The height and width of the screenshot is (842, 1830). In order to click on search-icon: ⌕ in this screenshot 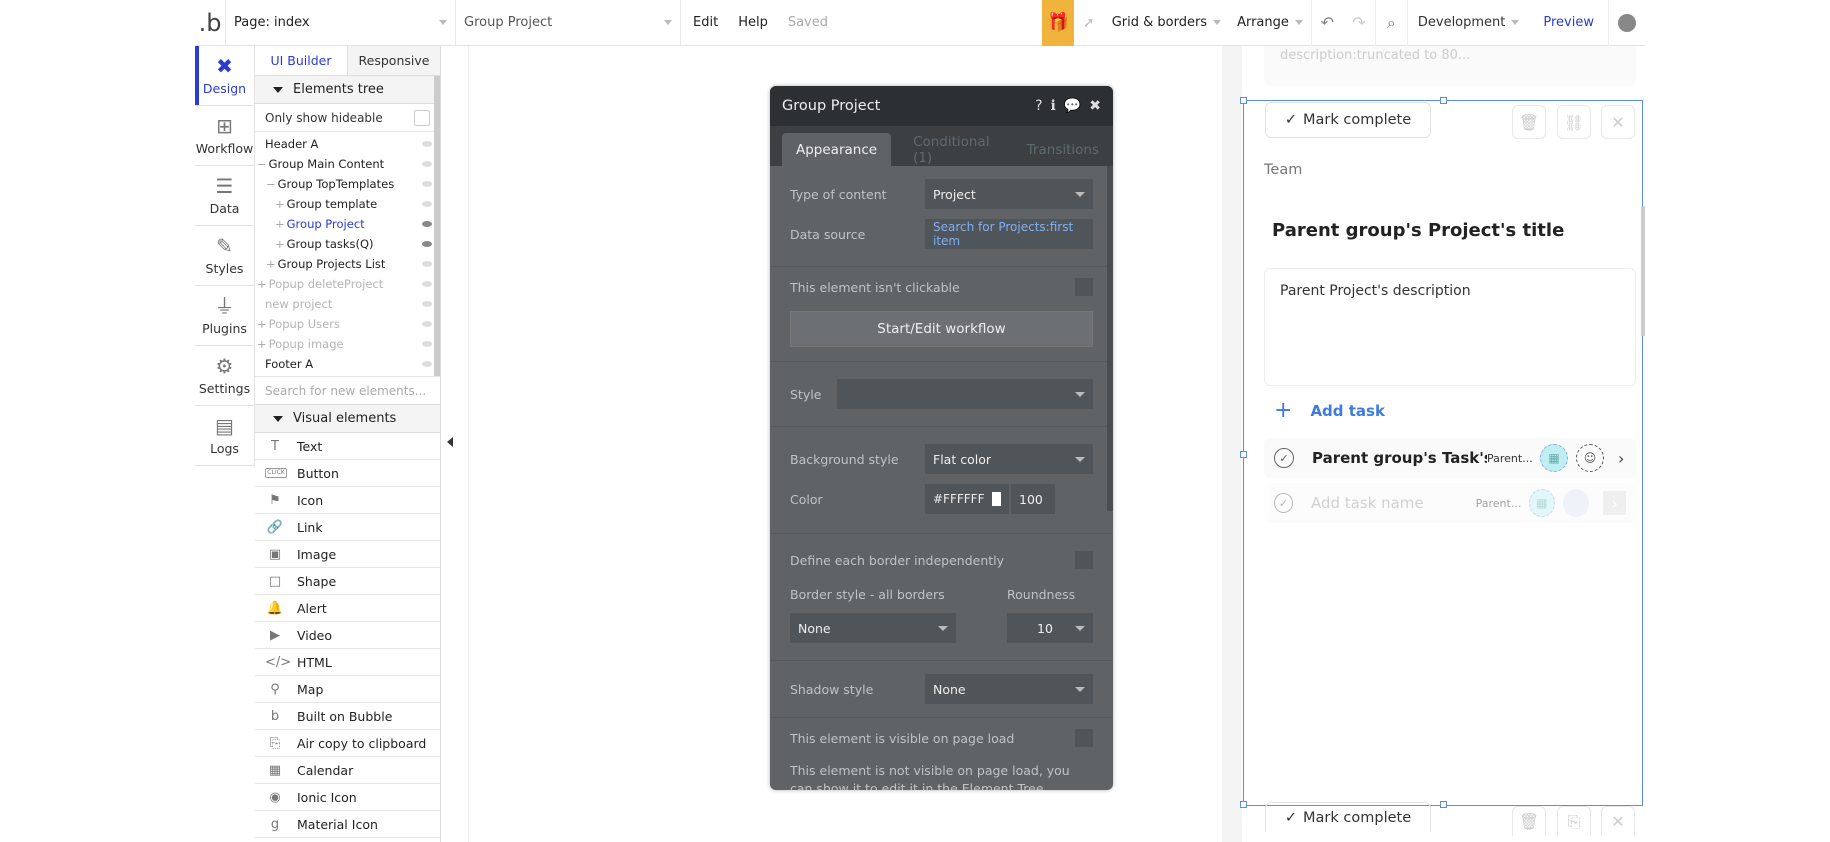, I will do `click(1390, 23)`.